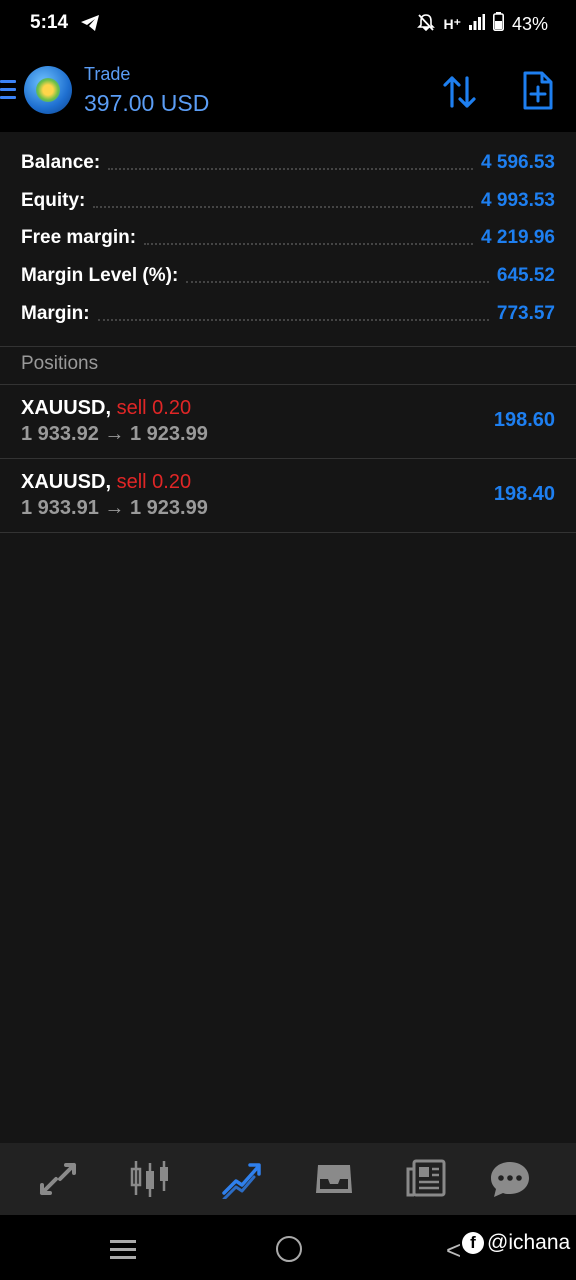  What do you see at coordinates (79, 238) in the screenshot?
I see `summary-label: Free margin:` at bounding box center [79, 238].